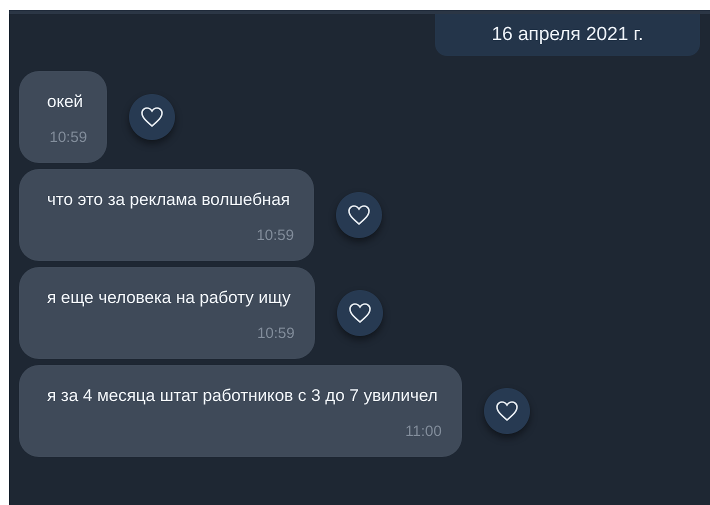 This screenshot has height=505, width=710. Describe the element at coordinates (423, 432) in the screenshot. I see `message-time: 11:00` at that location.